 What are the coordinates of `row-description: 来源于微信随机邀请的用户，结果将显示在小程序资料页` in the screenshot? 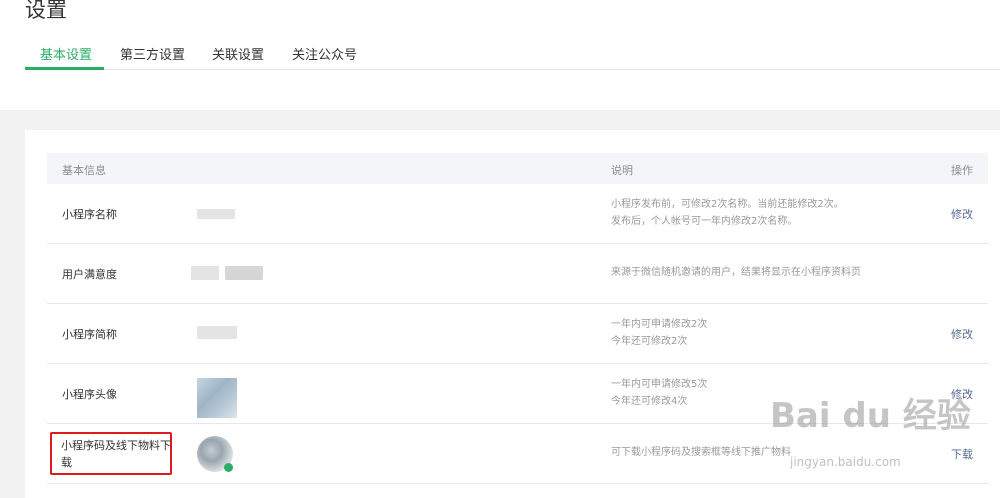 It's located at (736, 272).